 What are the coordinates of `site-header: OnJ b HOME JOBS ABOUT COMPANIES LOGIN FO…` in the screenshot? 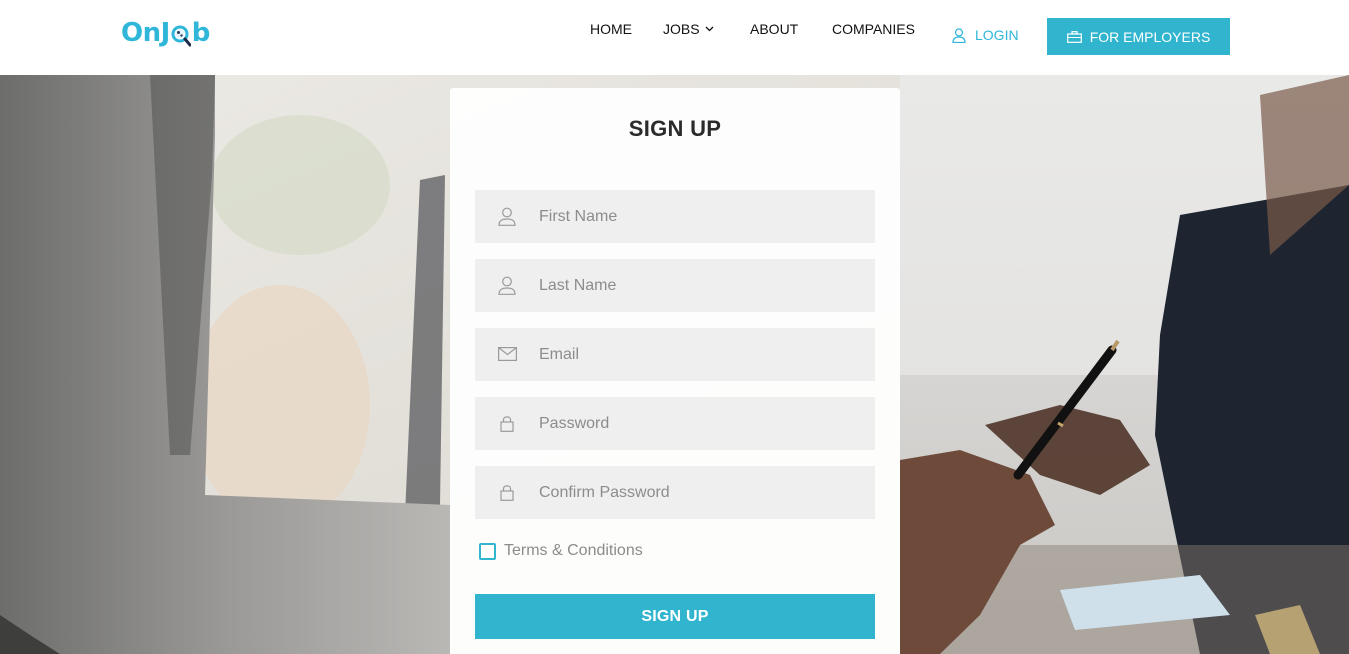 It's located at (674, 37).